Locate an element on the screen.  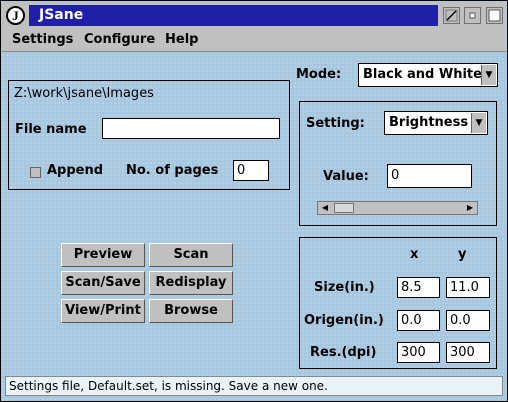
menu-configure: Configure is located at coordinates (119, 39).